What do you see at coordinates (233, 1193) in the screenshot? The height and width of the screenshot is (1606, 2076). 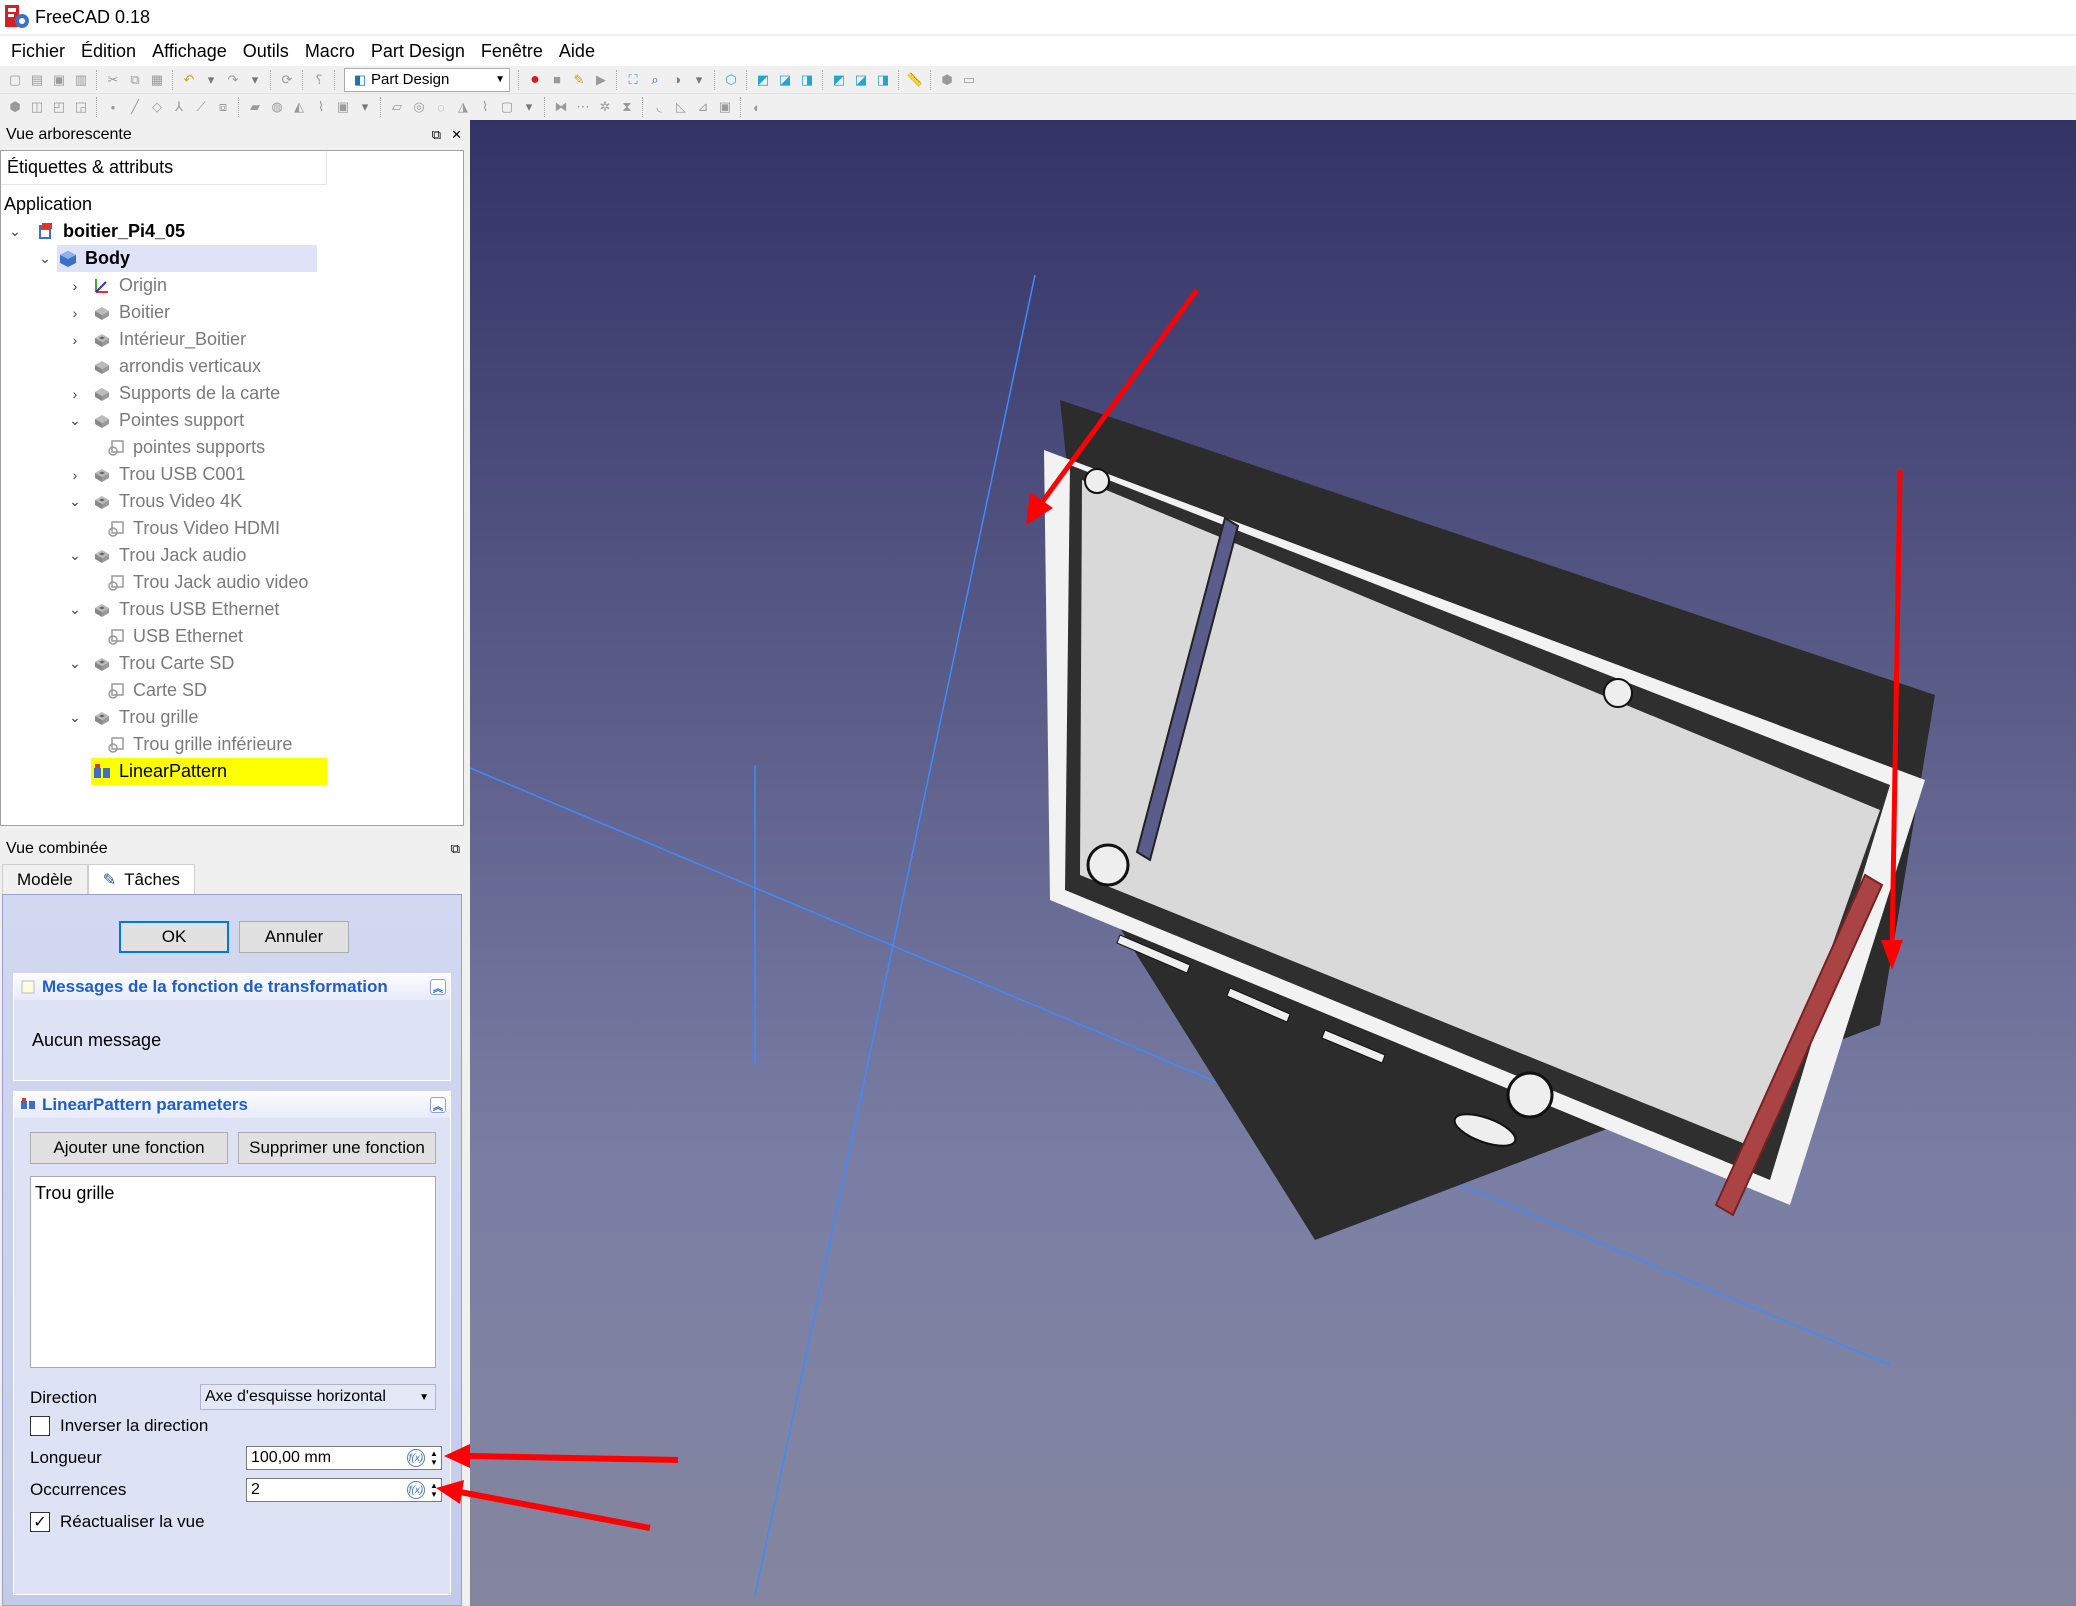 I see `feature-list-item: Trou grille` at bounding box center [233, 1193].